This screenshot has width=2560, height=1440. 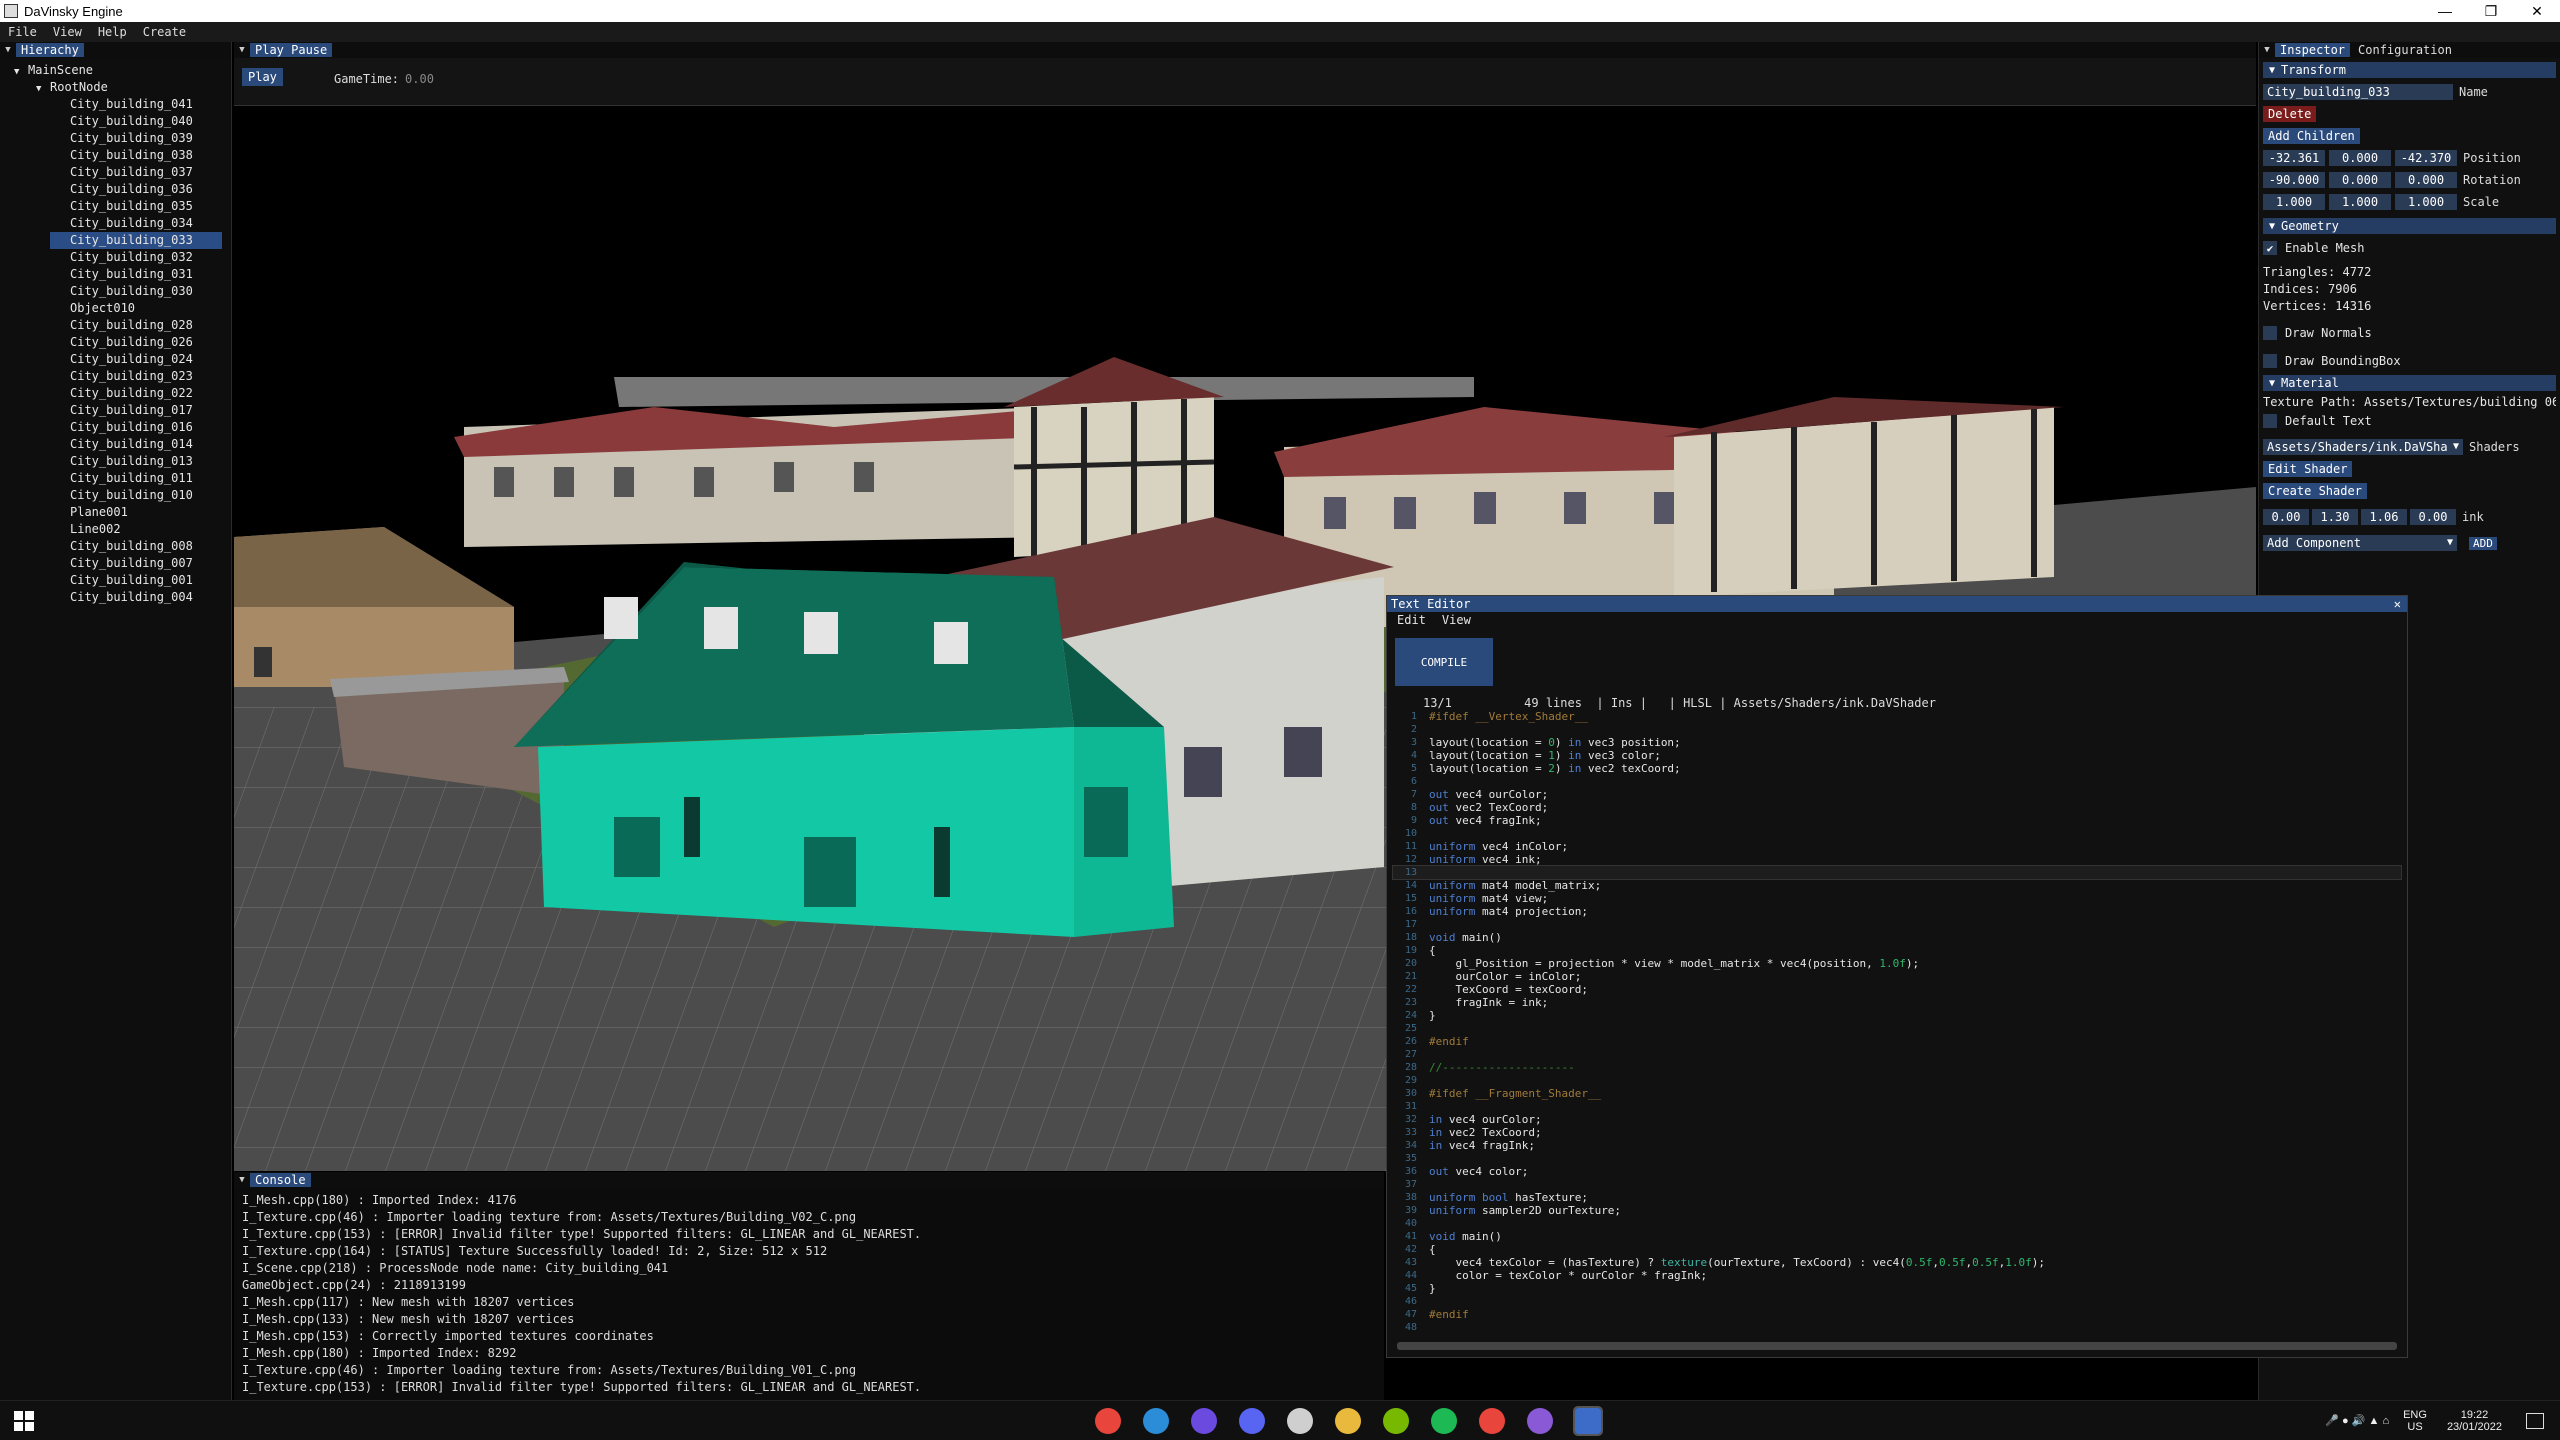 What do you see at coordinates (2426, 180) in the screenshot?
I see `rotation-z: 0.000` at bounding box center [2426, 180].